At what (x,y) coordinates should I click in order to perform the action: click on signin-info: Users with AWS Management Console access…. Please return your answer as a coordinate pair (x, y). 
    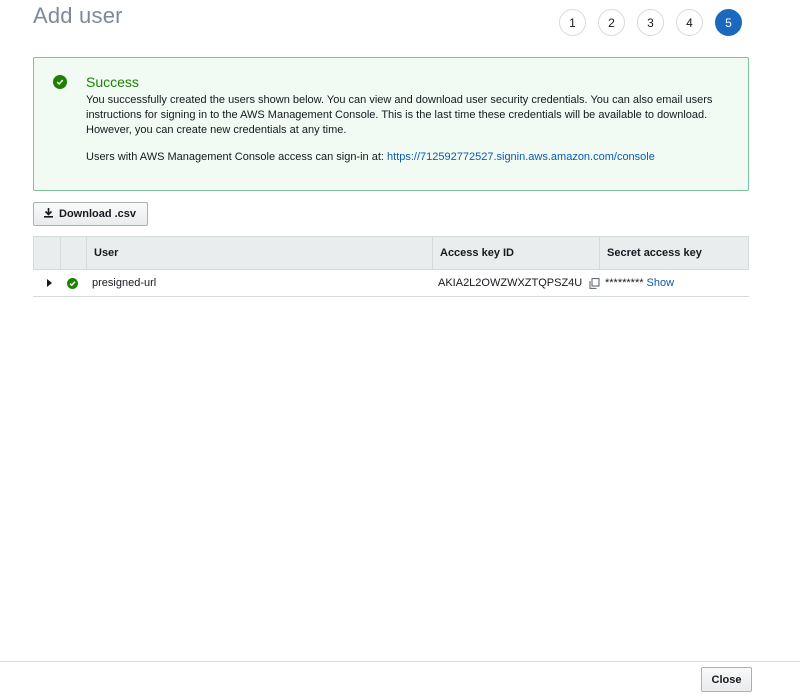
    Looking at the image, I should click on (370, 157).